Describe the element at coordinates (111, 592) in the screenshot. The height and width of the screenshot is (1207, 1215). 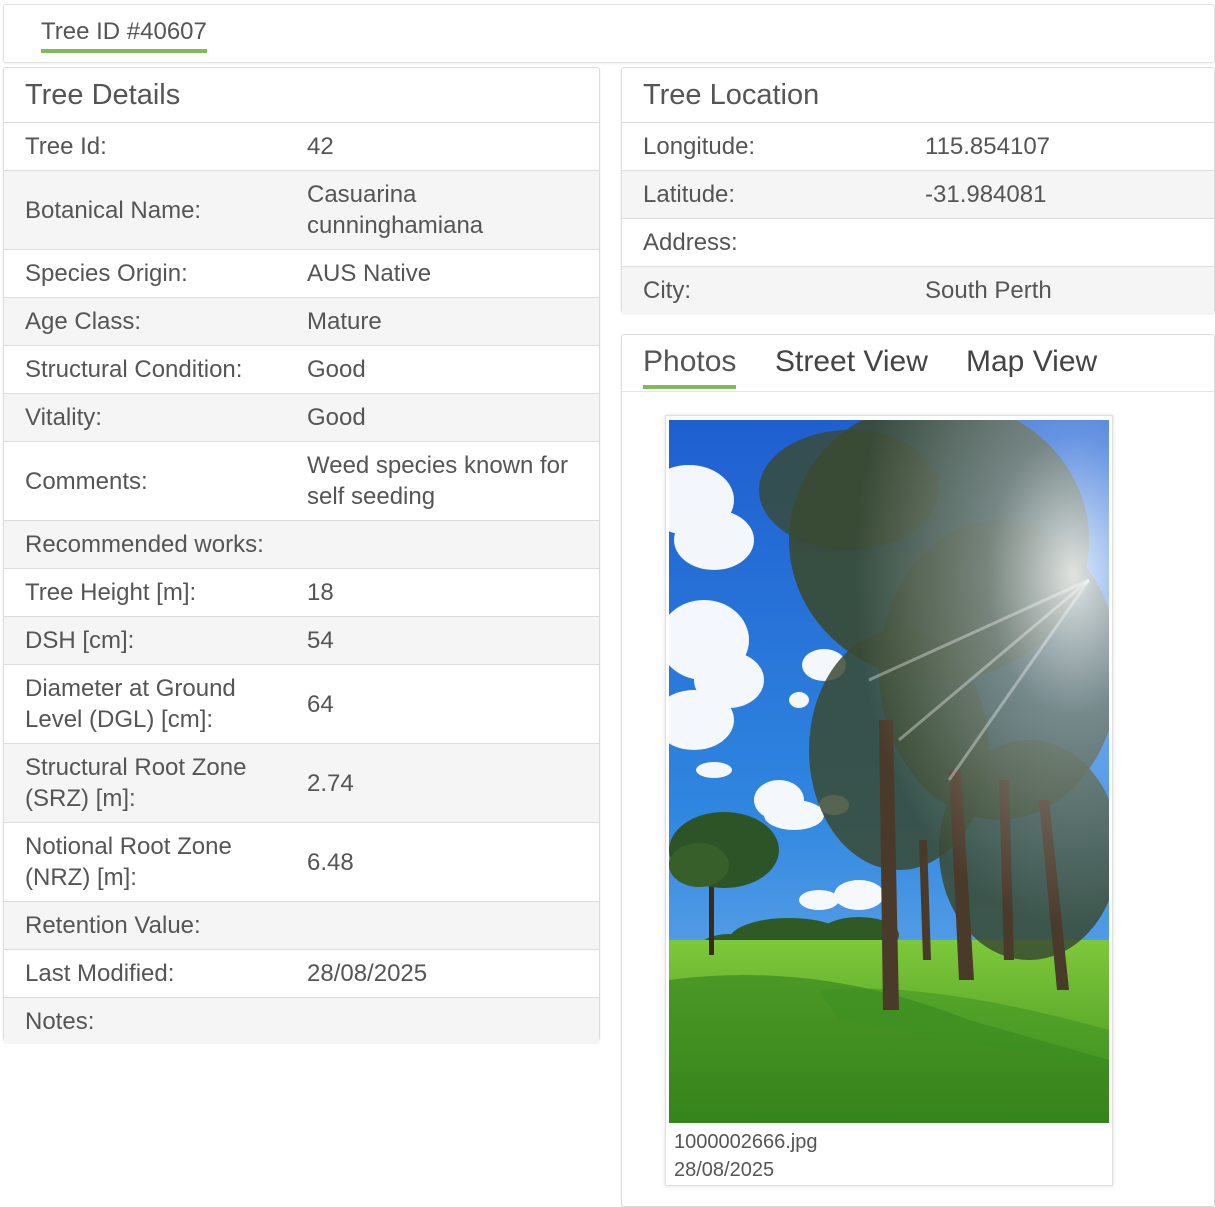
I see `detail-label: Tree Height [m]:` at that location.